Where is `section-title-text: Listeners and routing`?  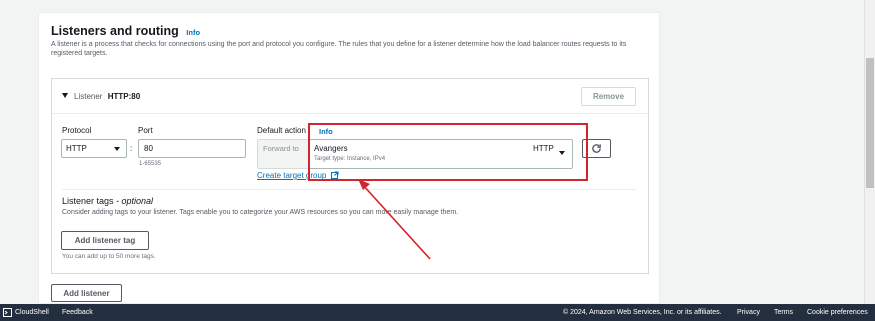
section-title-text: Listeners and routing is located at coordinates (115, 31).